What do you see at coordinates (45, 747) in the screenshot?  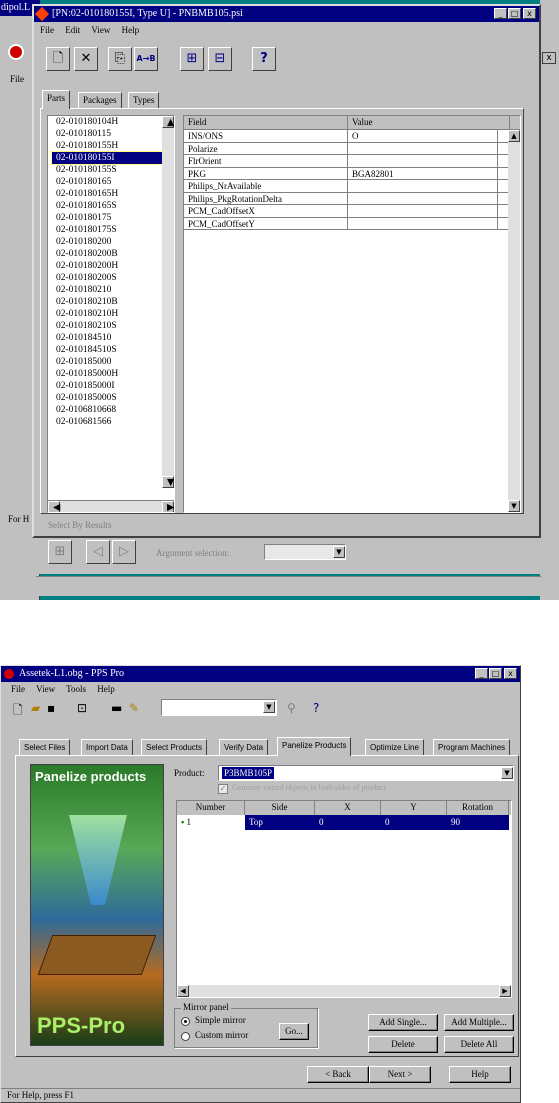 I see `tab-select-files: Select Files` at bounding box center [45, 747].